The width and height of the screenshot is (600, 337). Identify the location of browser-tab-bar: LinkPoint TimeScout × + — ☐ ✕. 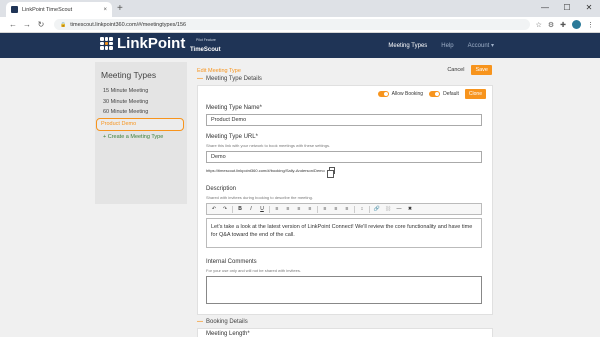
(300, 8).